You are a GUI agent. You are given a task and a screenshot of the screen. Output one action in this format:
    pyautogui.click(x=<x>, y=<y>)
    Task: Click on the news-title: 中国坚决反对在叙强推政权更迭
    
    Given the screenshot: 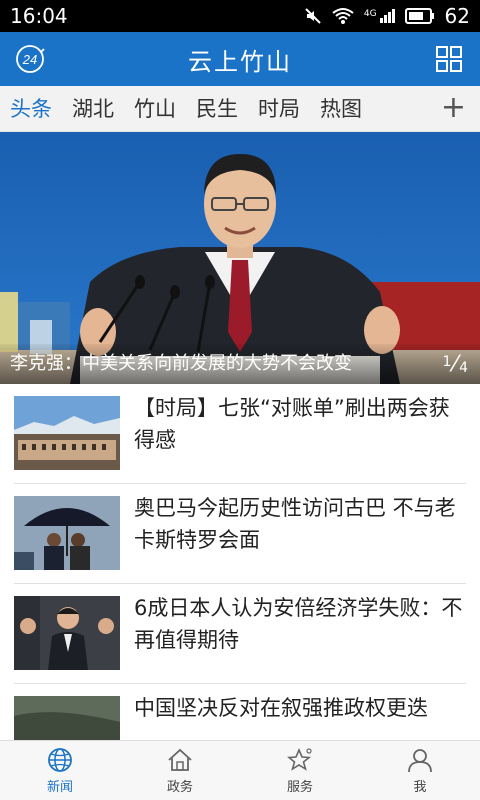 What is the action you would take?
    pyautogui.click(x=281, y=708)
    